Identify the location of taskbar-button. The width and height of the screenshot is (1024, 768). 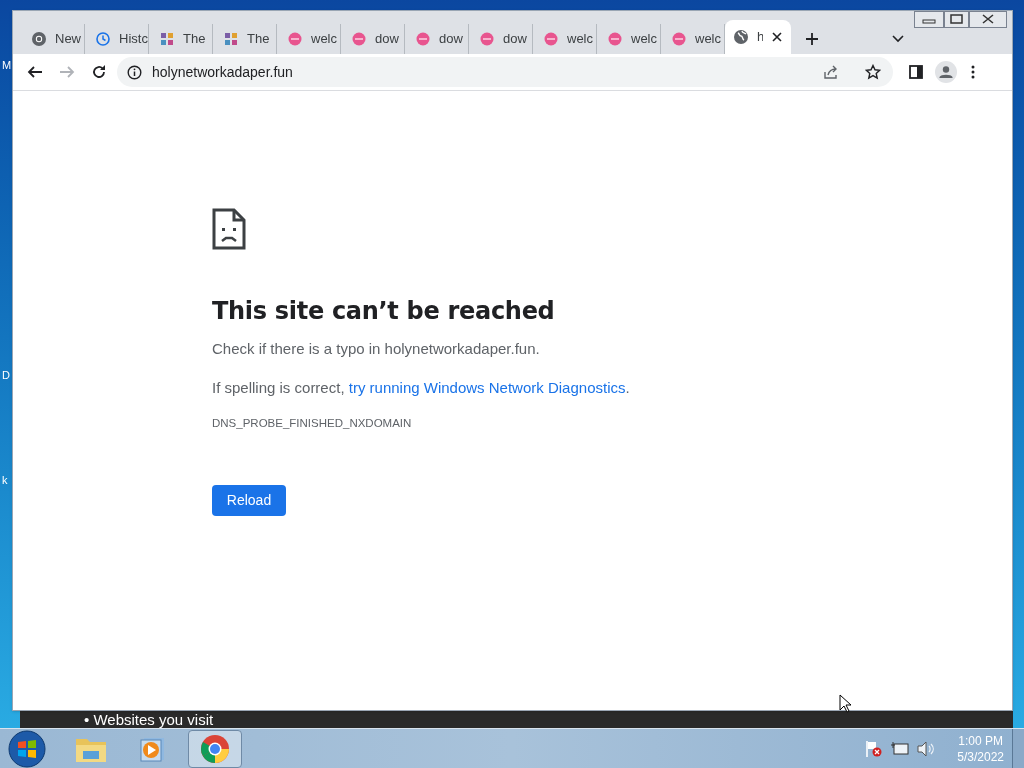
(215, 748).